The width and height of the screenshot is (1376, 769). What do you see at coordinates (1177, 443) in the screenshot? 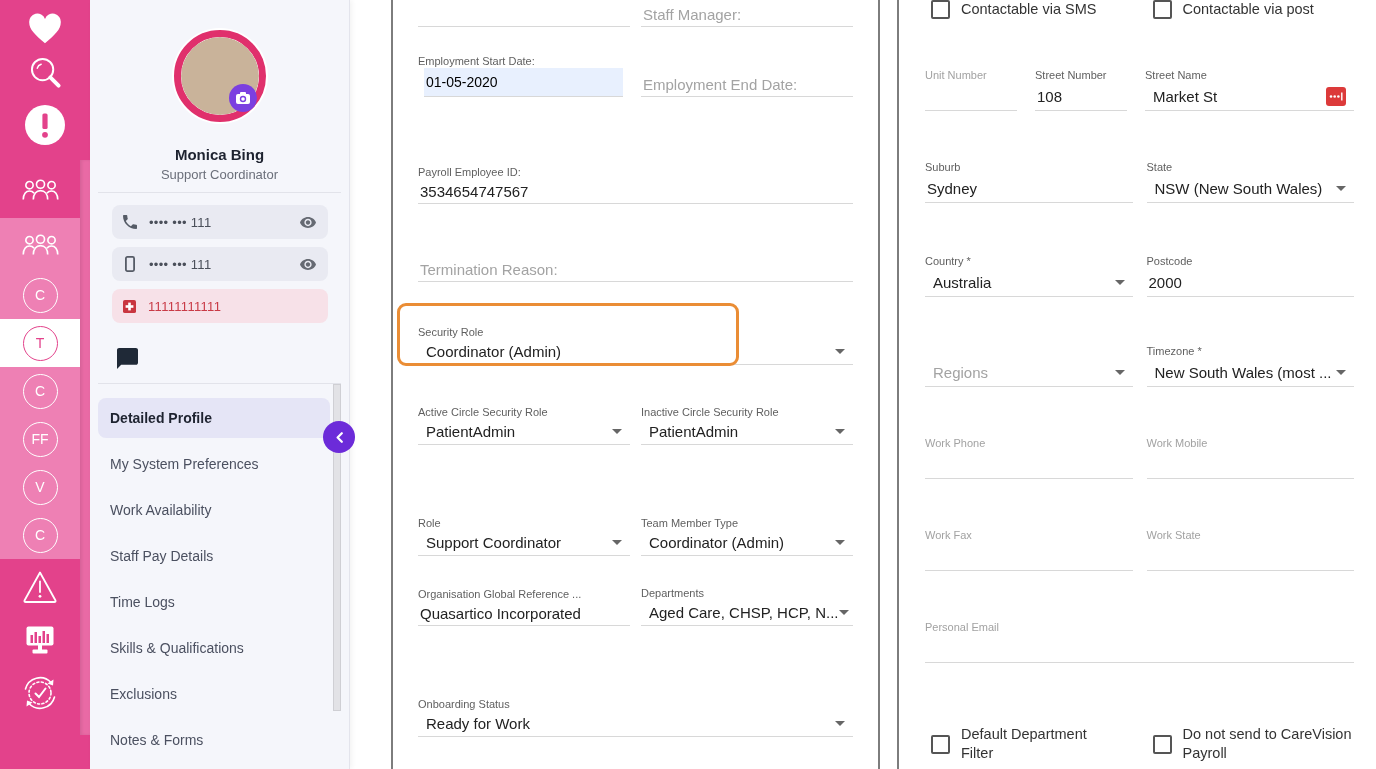
I see `field-label: Work Mobile` at bounding box center [1177, 443].